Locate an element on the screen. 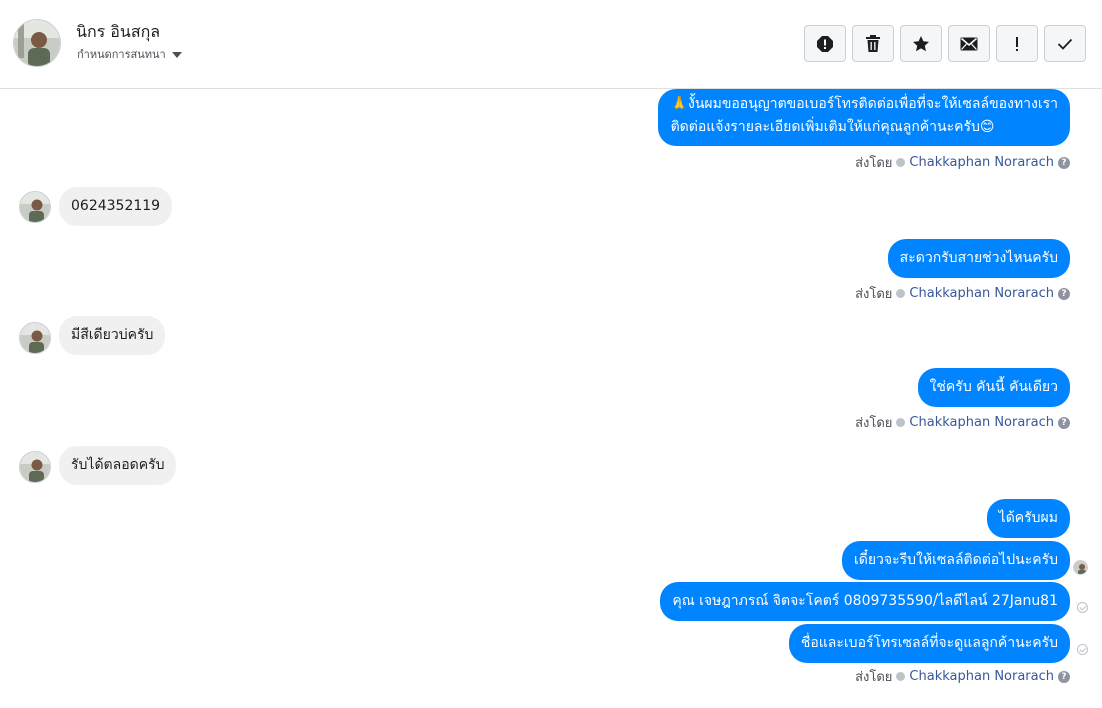 This screenshot has height=708, width=1102. outgoing-message: เดี๋ยวจะรีบให้เซลล์ติดต่อไปนะครับ is located at coordinates (955, 560).